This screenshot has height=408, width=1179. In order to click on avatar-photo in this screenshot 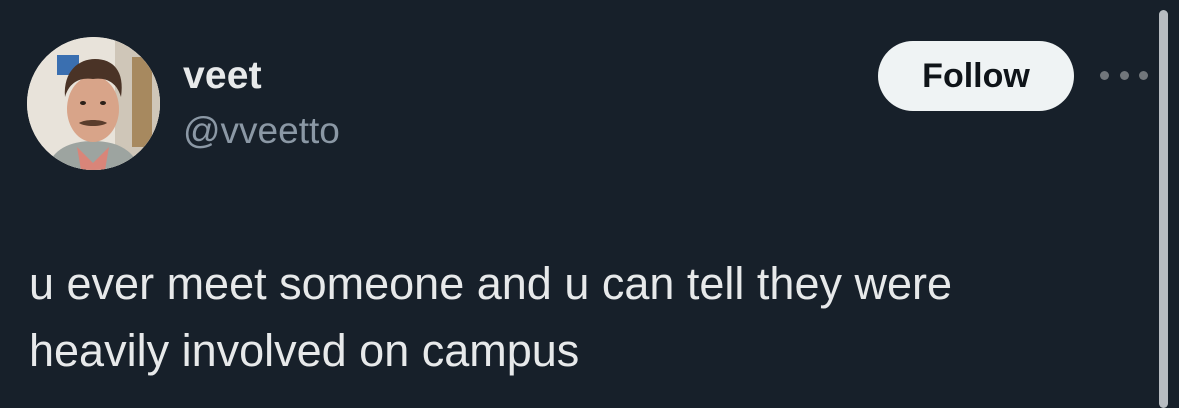, I will do `click(93, 103)`.